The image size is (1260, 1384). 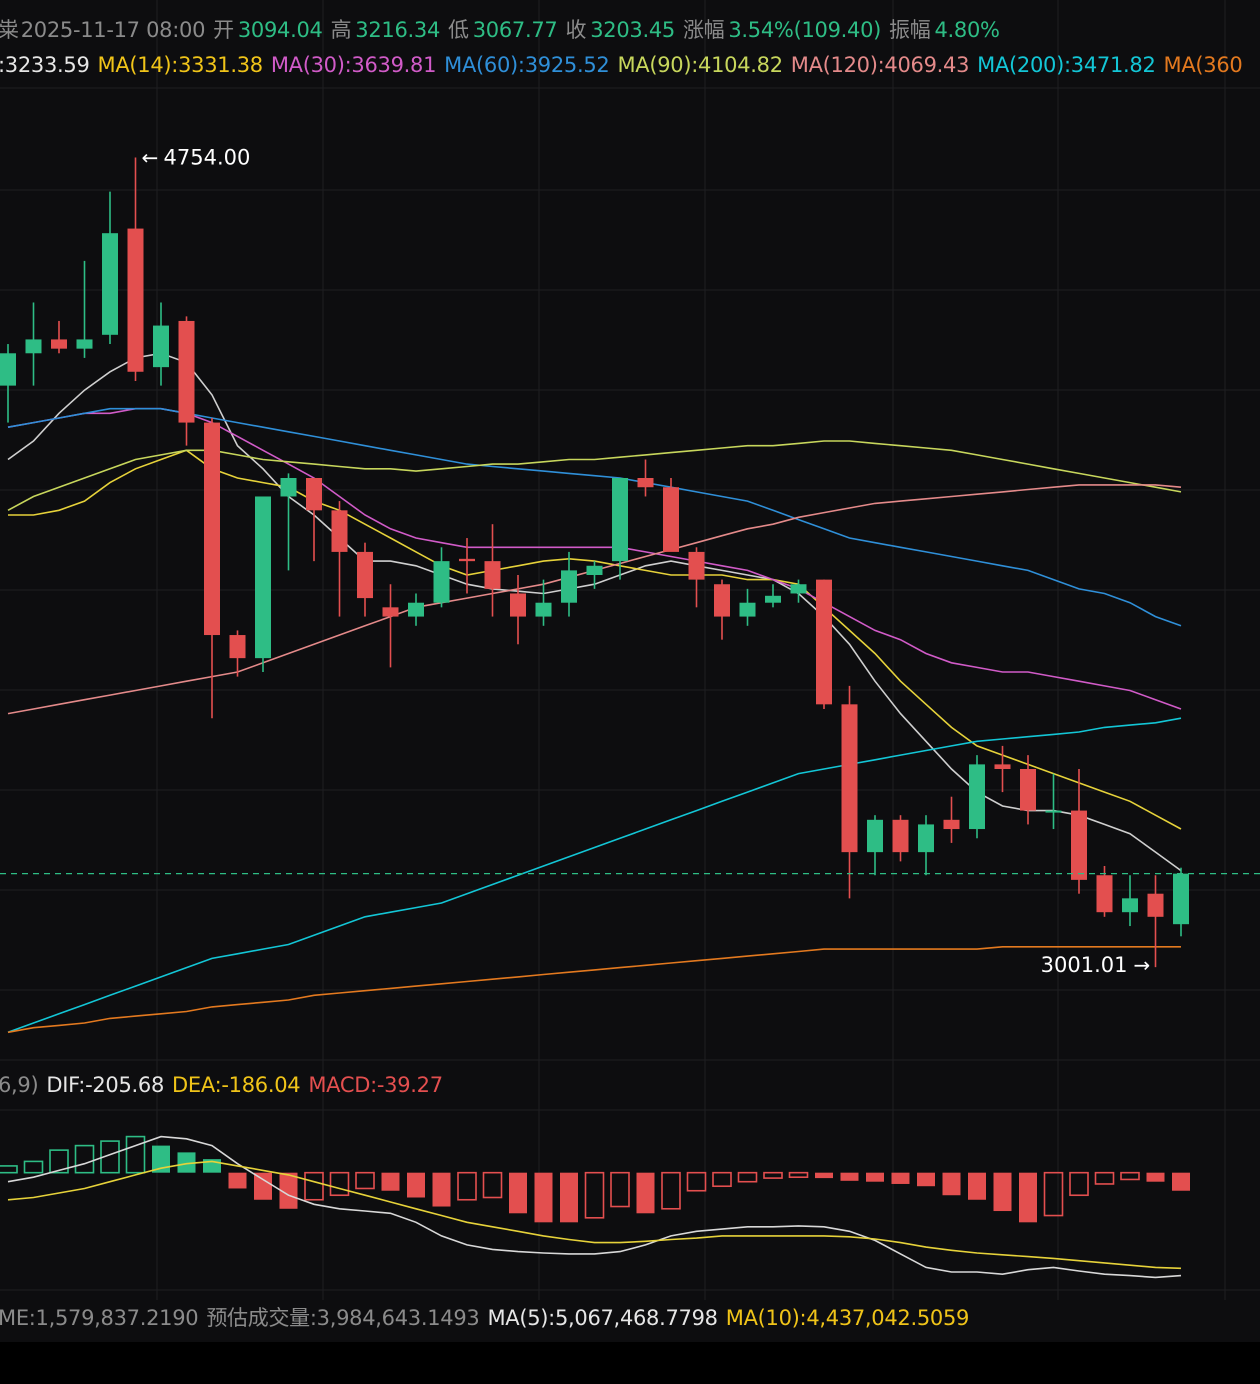 I want to click on volume-value: ME:1,579,837.2190, so click(x=99, y=1318).